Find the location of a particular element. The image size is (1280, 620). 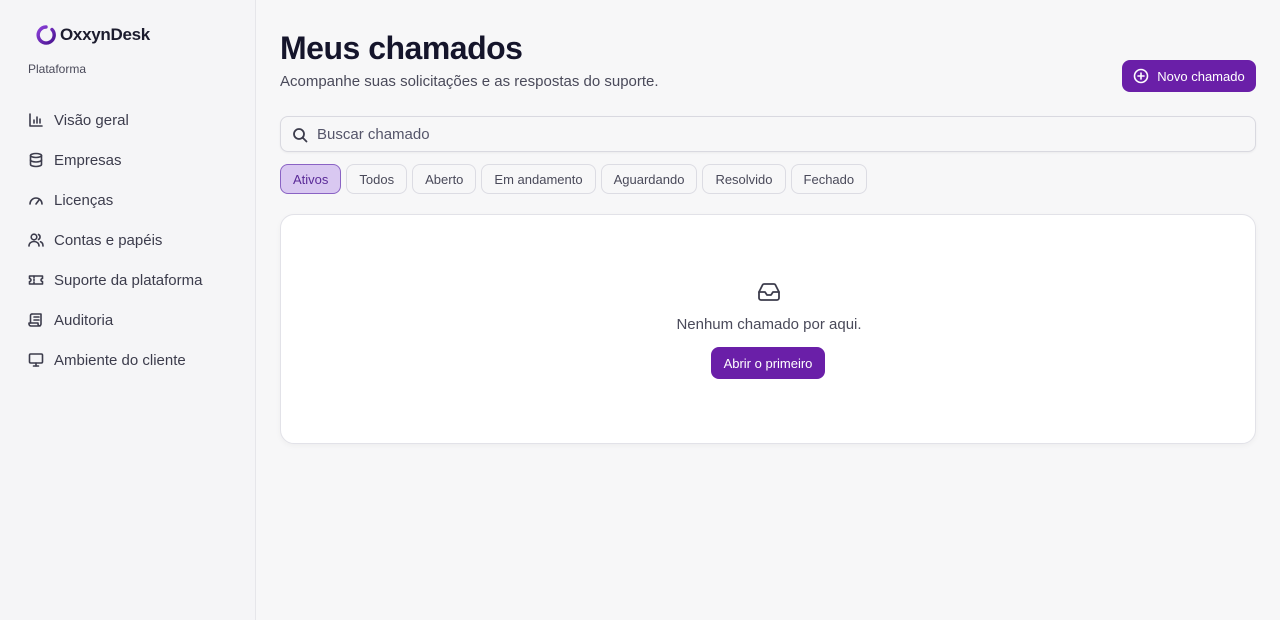

database-icon is located at coordinates (36, 160).